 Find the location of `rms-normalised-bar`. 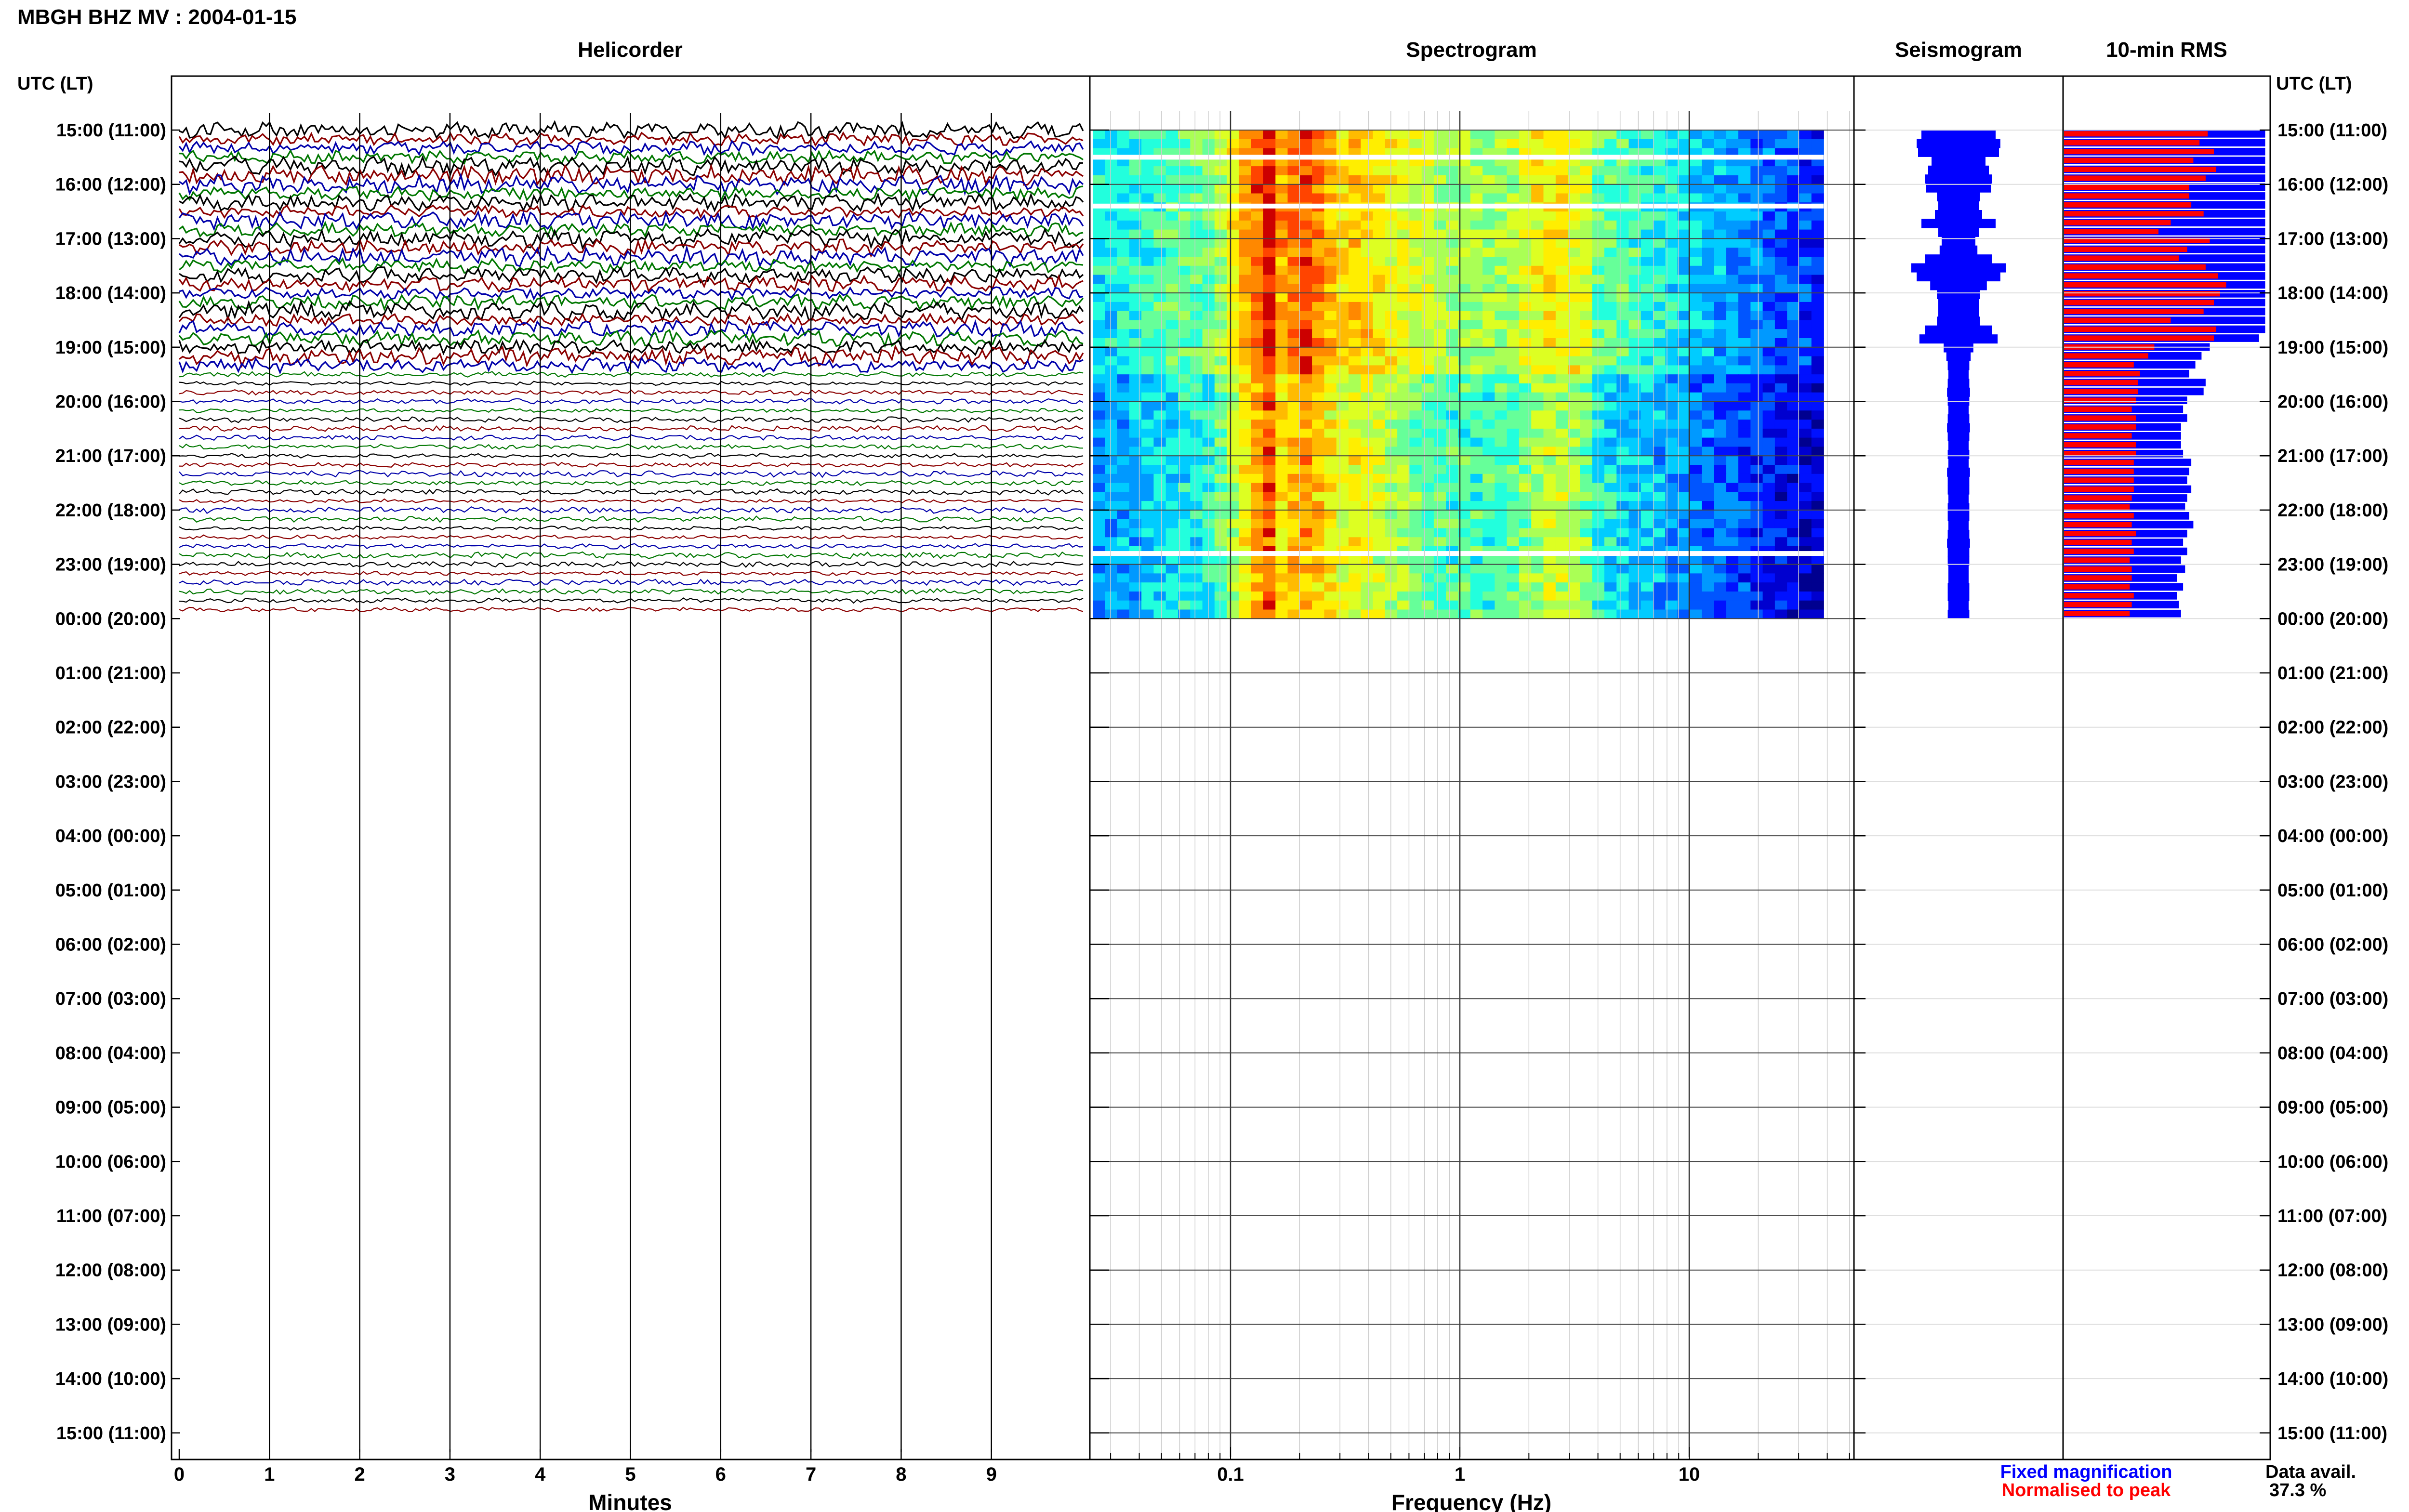

rms-normalised-bar is located at coordinates (2140, 329).